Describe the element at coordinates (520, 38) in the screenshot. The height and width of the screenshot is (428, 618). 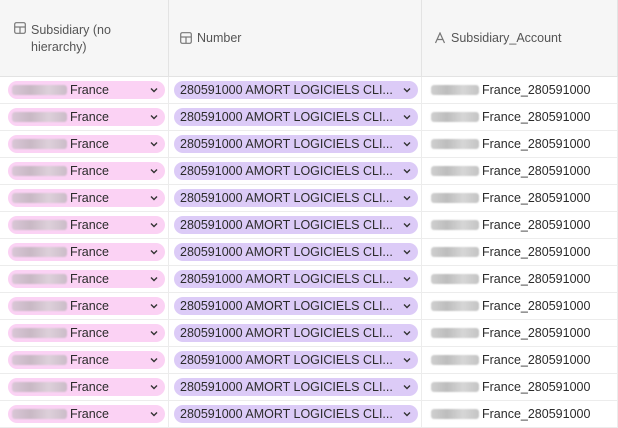
I see `column-header-subsidiary-account: Subsidiary_Account` at that location.